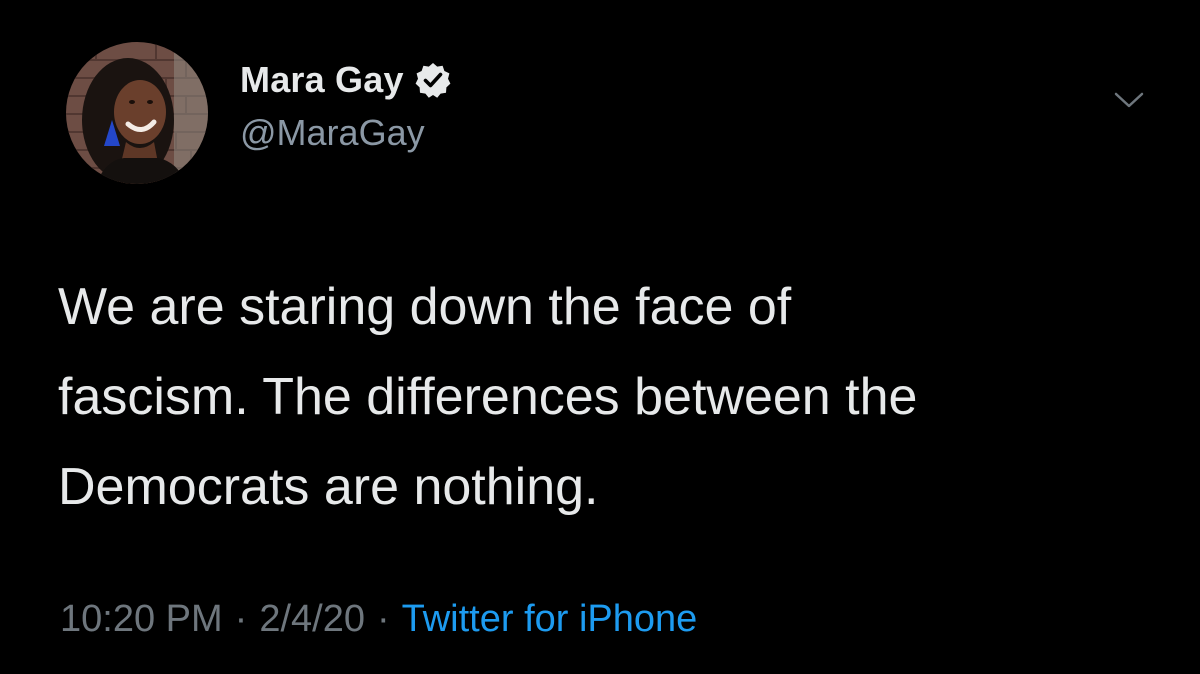 This screenshot has height=674, width=1200. I want to click on avatar-photo, so click(137, 113).